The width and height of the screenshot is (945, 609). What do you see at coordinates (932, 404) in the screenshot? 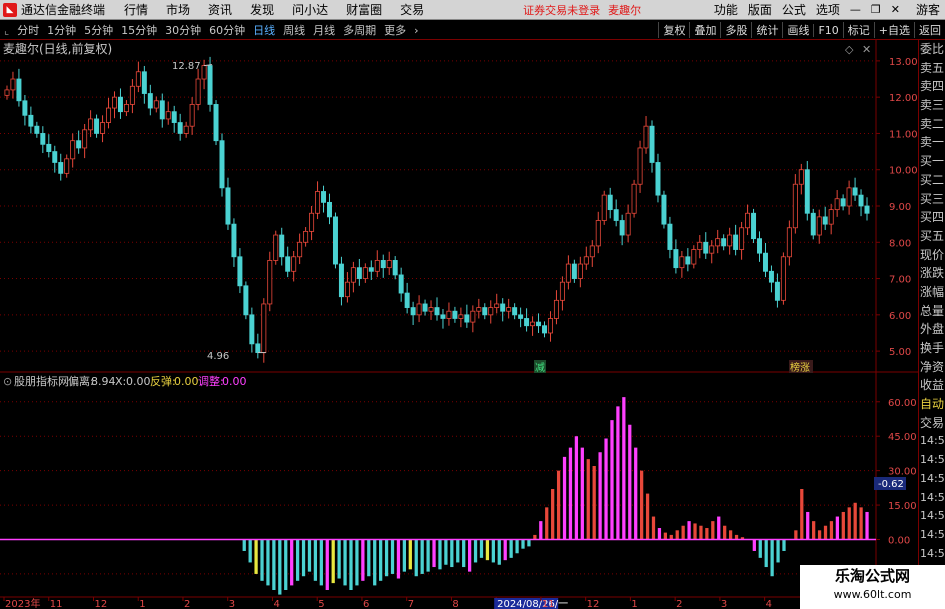
I see `auto-button: 自动` at bounding box center [932, 404].